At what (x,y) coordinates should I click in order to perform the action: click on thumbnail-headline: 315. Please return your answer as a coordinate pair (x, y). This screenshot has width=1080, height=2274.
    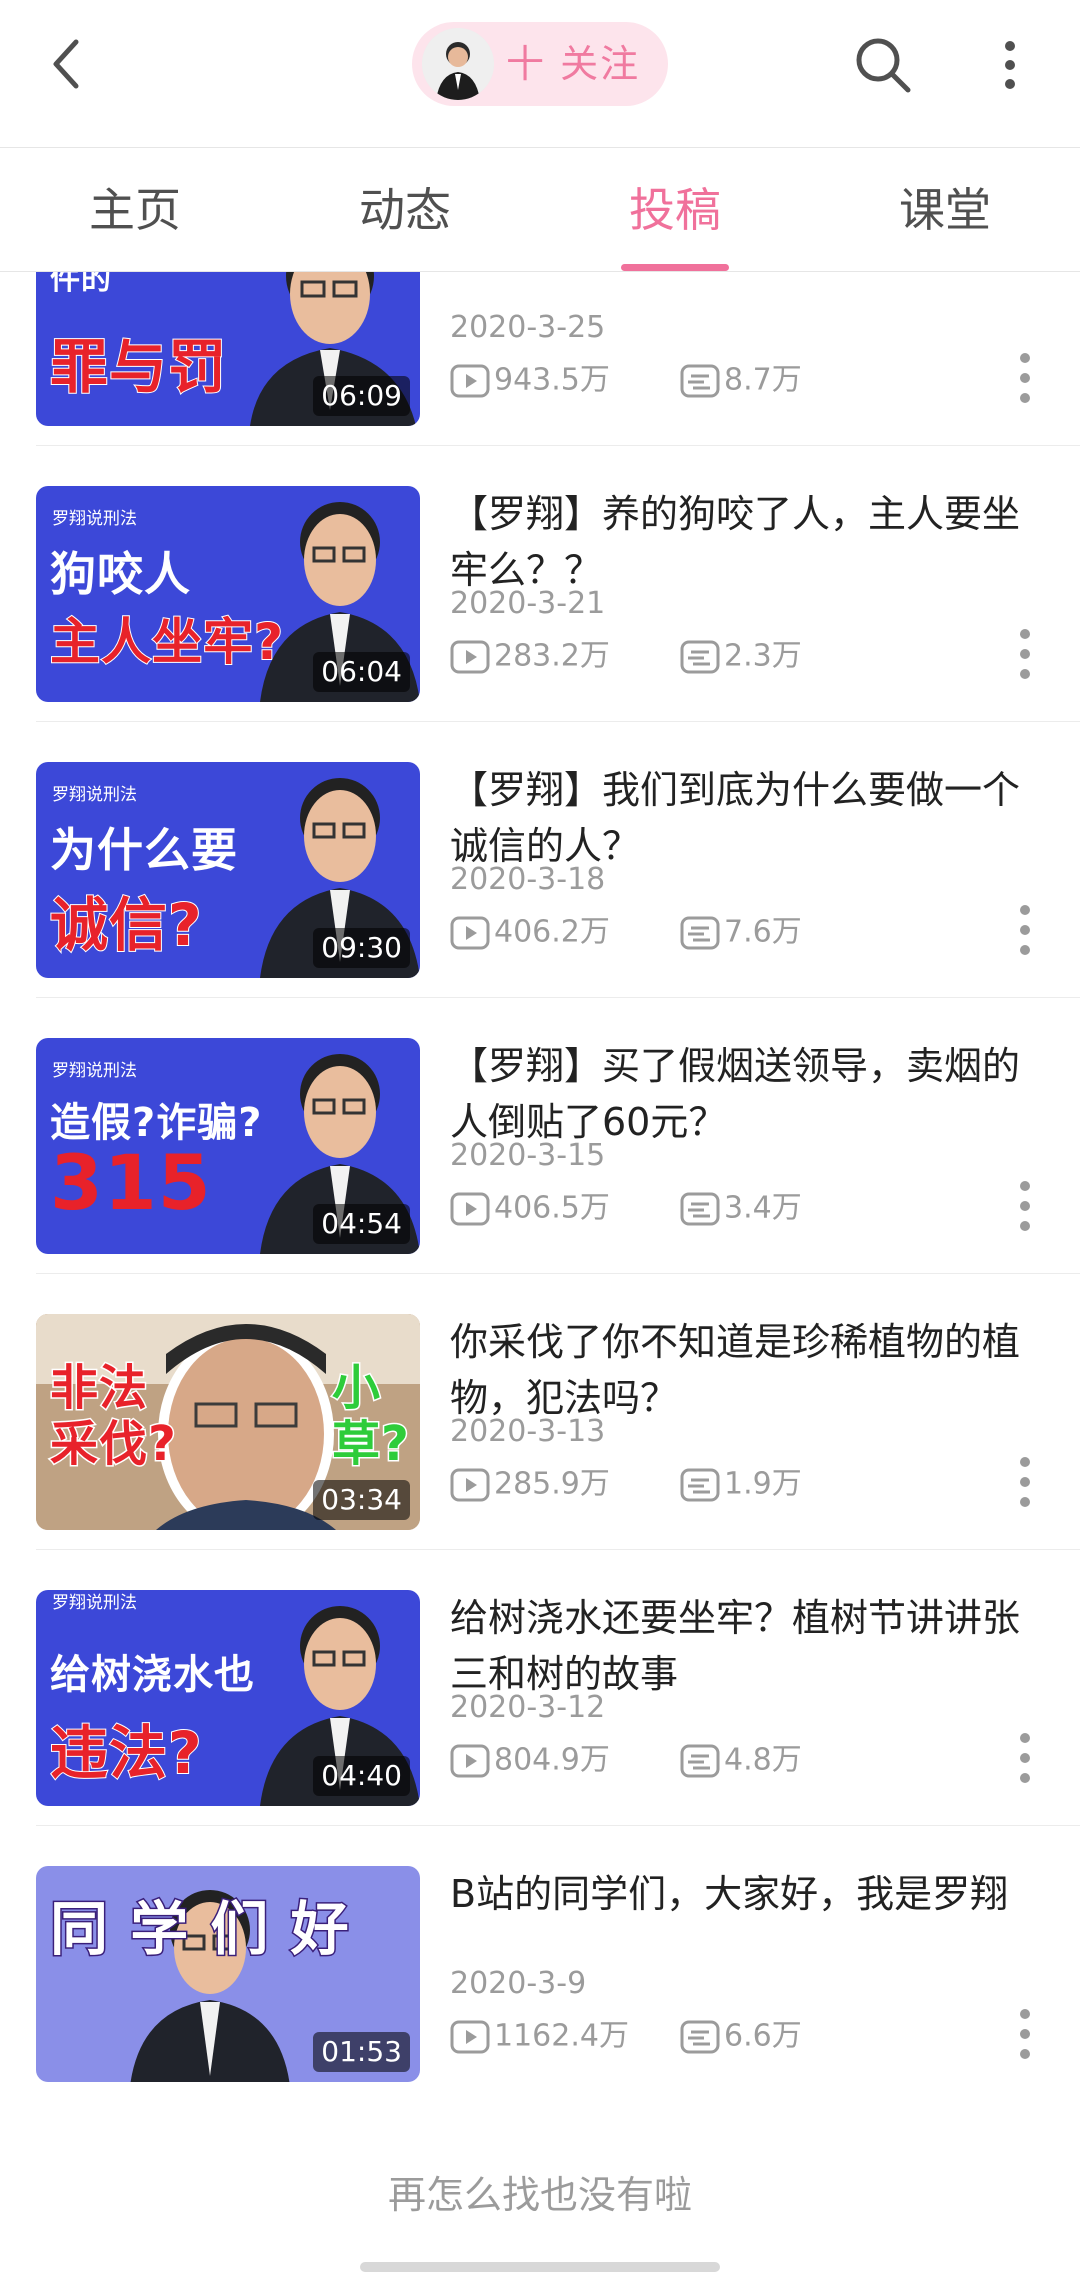
    Looking at the image, I should click on (131, 1182).